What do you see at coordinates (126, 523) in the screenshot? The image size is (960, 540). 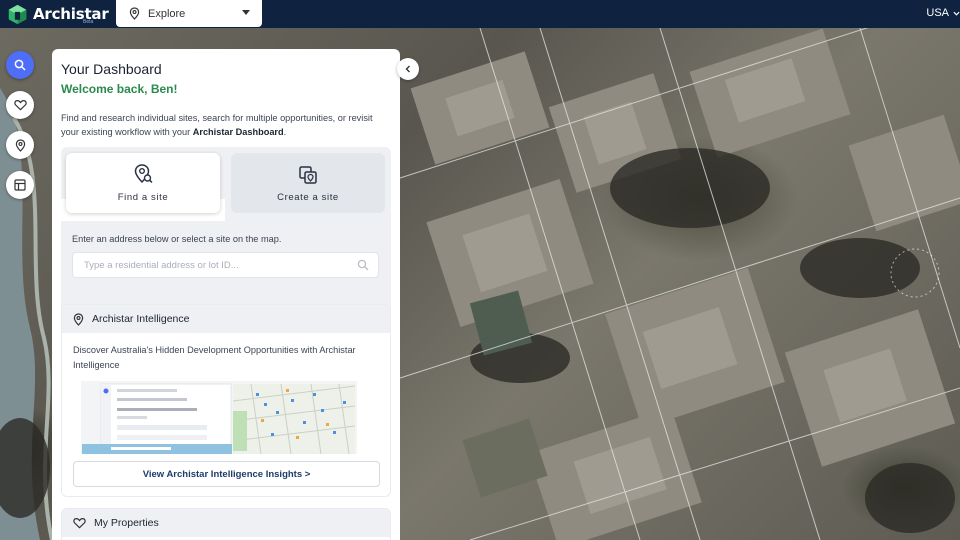 I see `my-properties-title: My Properties` at bounding box center [126, 523].